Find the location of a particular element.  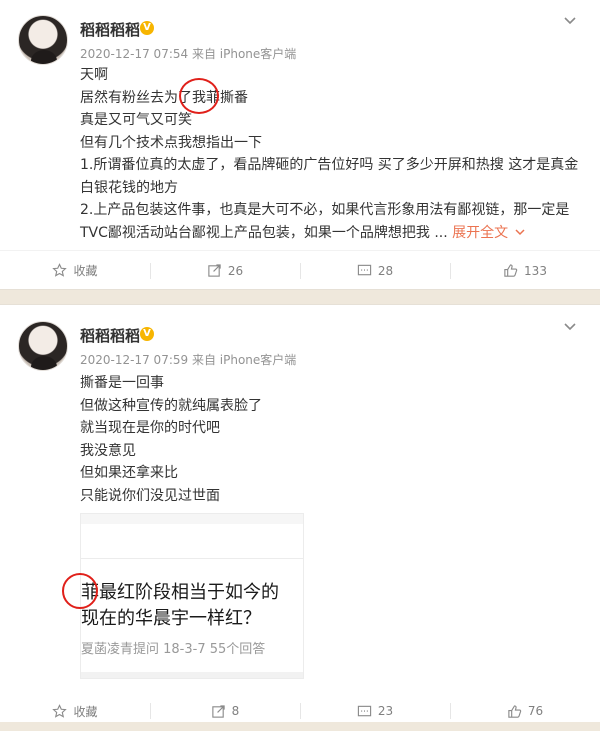

post-meta: 2020-12-17 07:54 来自 iPhone客户端 is located at coordinates (188, 53).